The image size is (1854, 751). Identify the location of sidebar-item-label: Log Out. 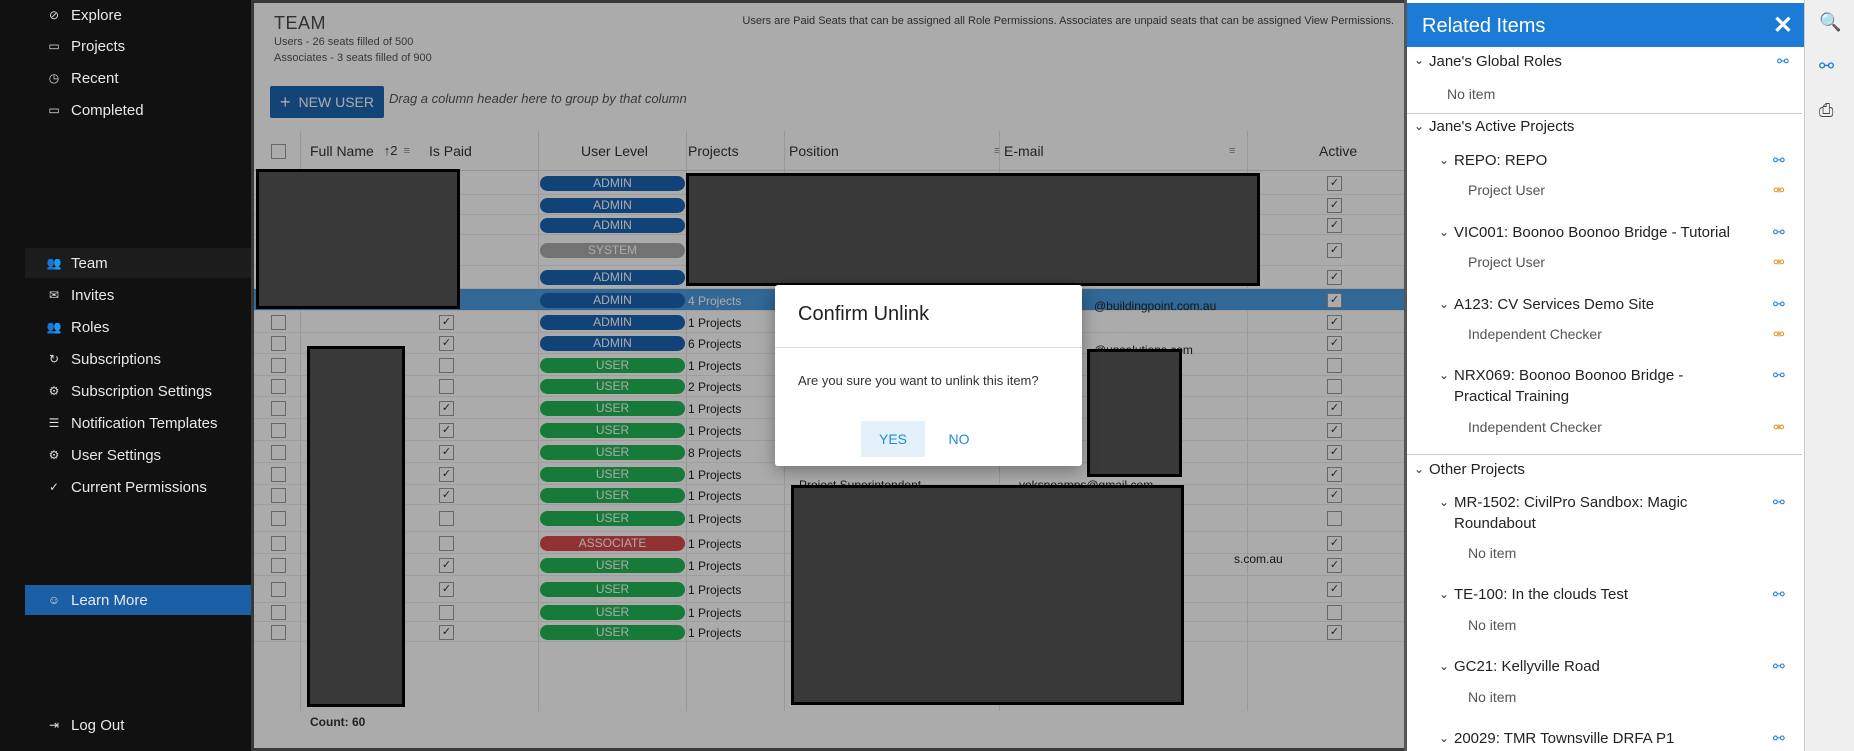
(98, 725).